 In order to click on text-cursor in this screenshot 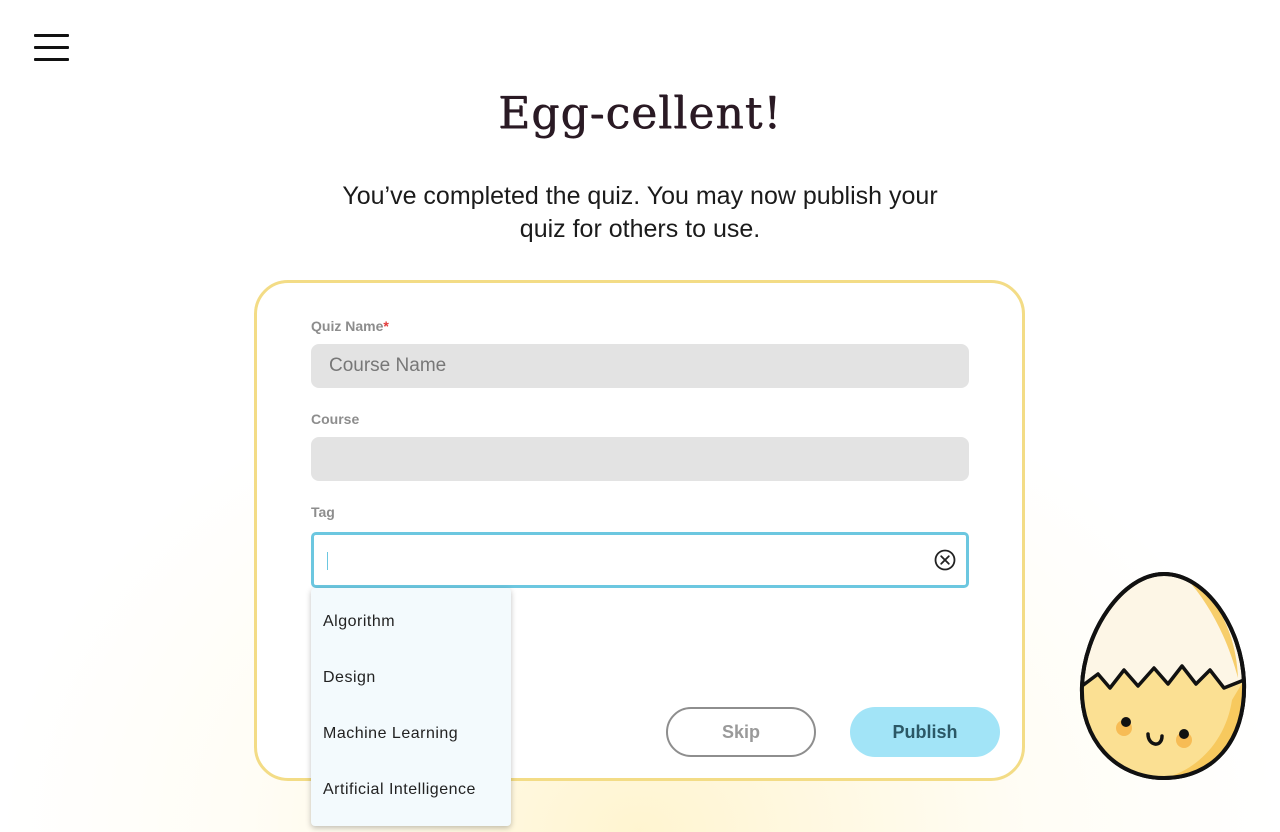, I will do `click(327, 561)`.